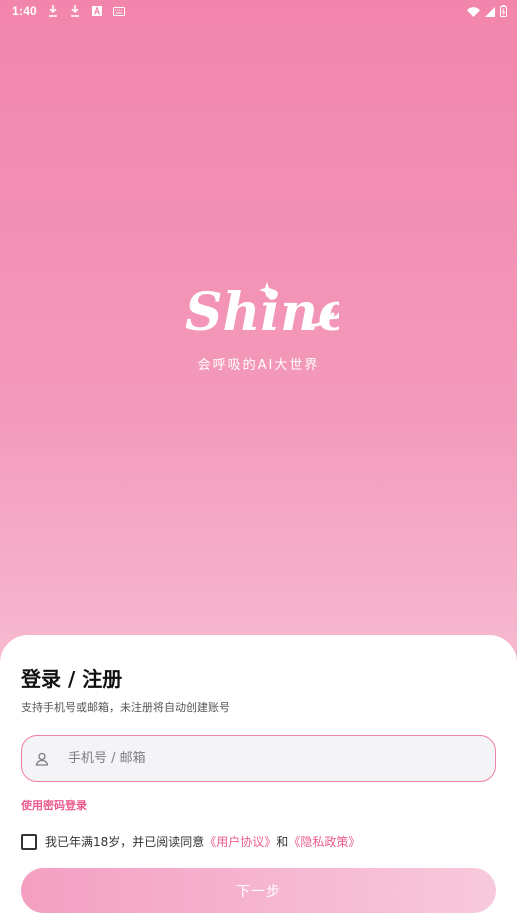 This screenshot has height=920, width=517. Describe the element at coordinates (68, 11) in the screenshot. I see `status-left: 1:40` at that location.